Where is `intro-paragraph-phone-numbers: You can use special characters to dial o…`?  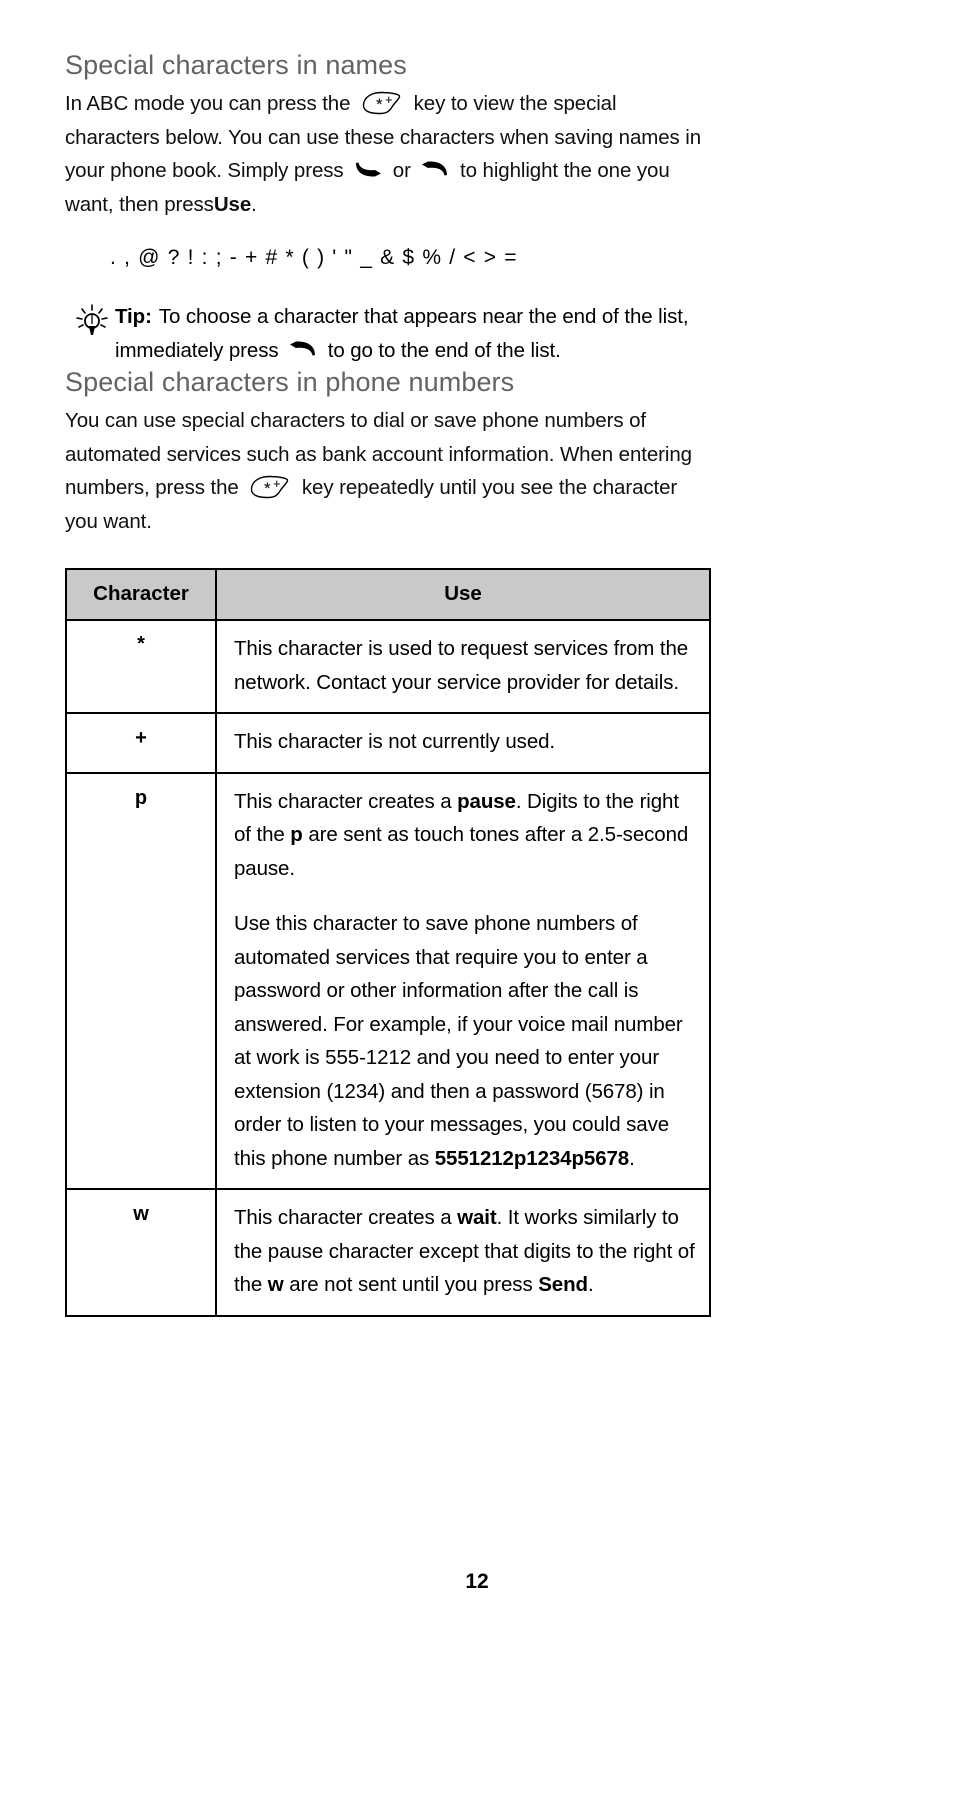 intro-paragraph-phone-numbers: You can use special characters to dial o… is located at coordinates (389, 471).